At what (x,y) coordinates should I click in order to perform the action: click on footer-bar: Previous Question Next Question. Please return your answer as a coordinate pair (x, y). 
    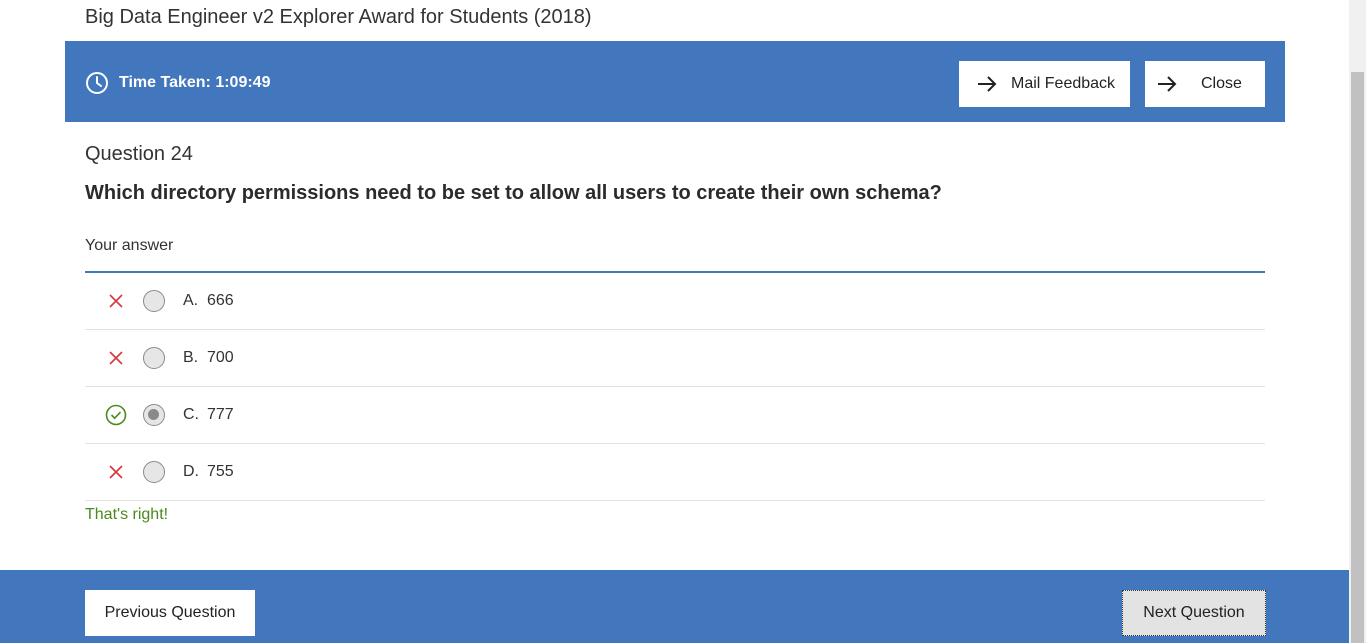
    Looking at the image, I should click on (674, 606).